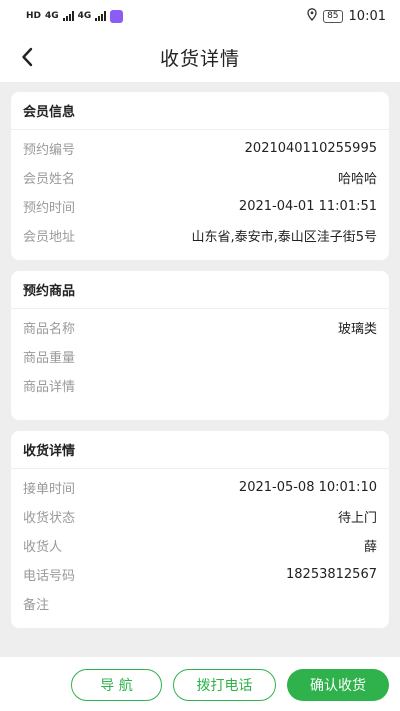 The width and height of the screenshot is (400, 711). What do you see at coordinates (346, 16) in the screenshot?
I see `status-right: 85 10:01` at bounding box center [346, 16].